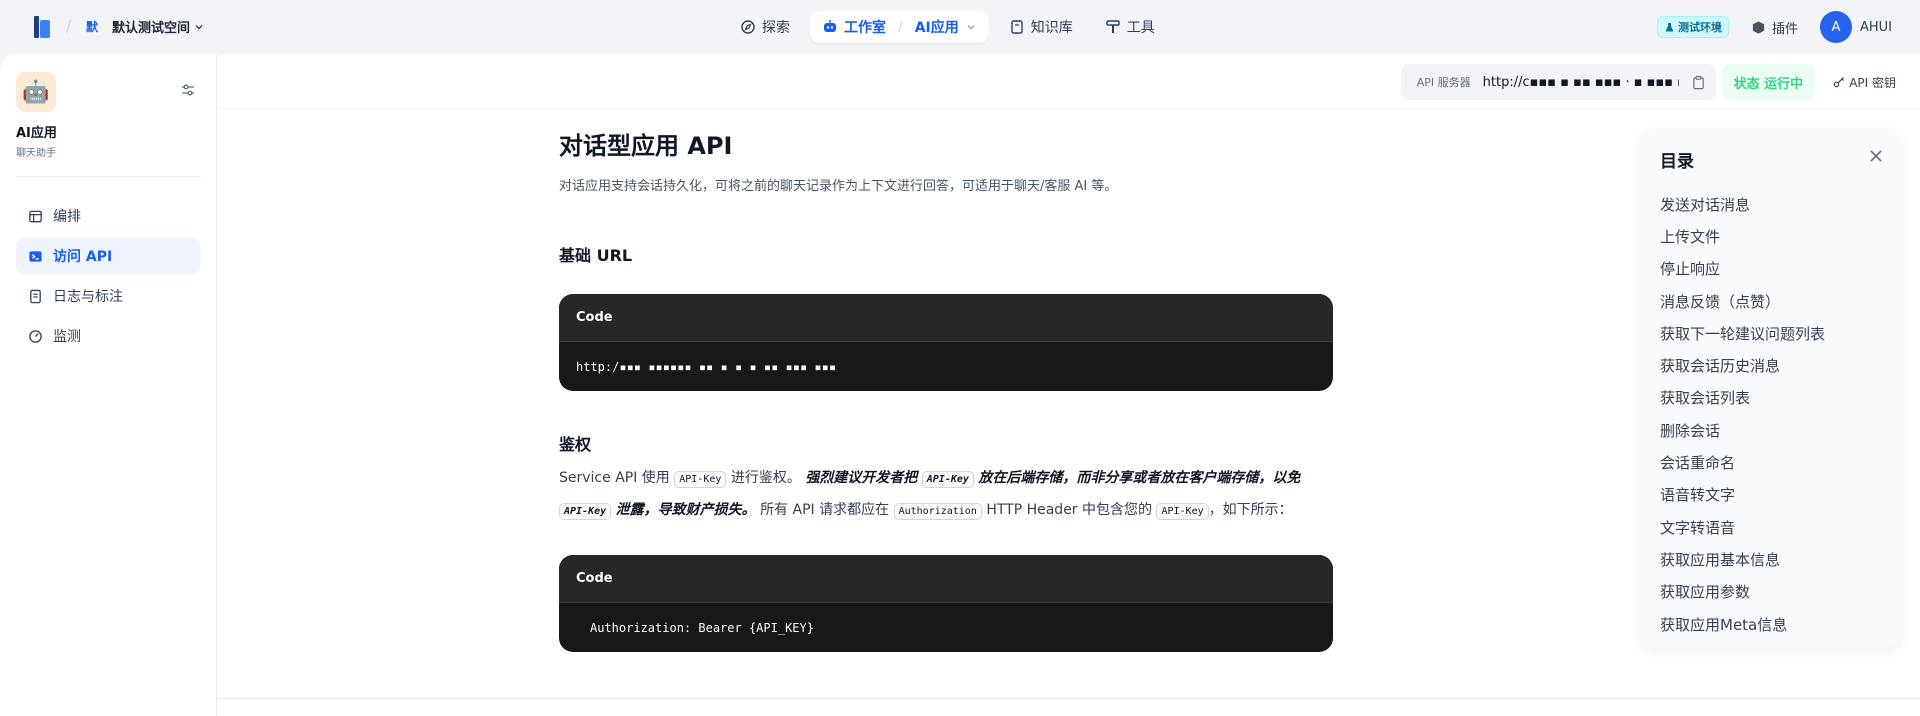  What do you see at coordinates (151, 28) in the screenshot?
I see `workspace-name: 默认测试空间` at bounding box center [151, 28].